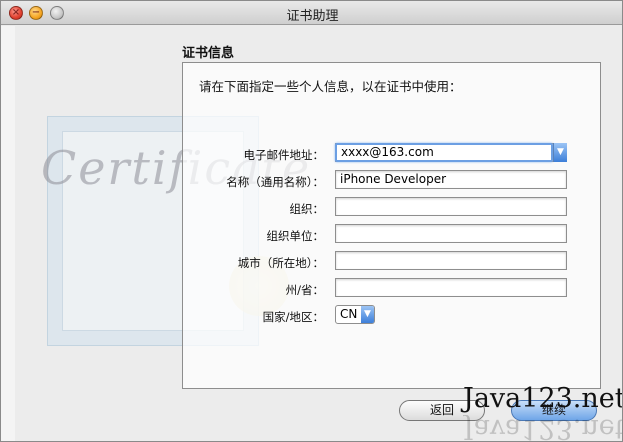 This screenshot has width=623, height=442. What do you see at coordinates (543, 428) in the screenshot?
I see `site-watermark-reflection: Java123.net` at bounding box center [543, 428].